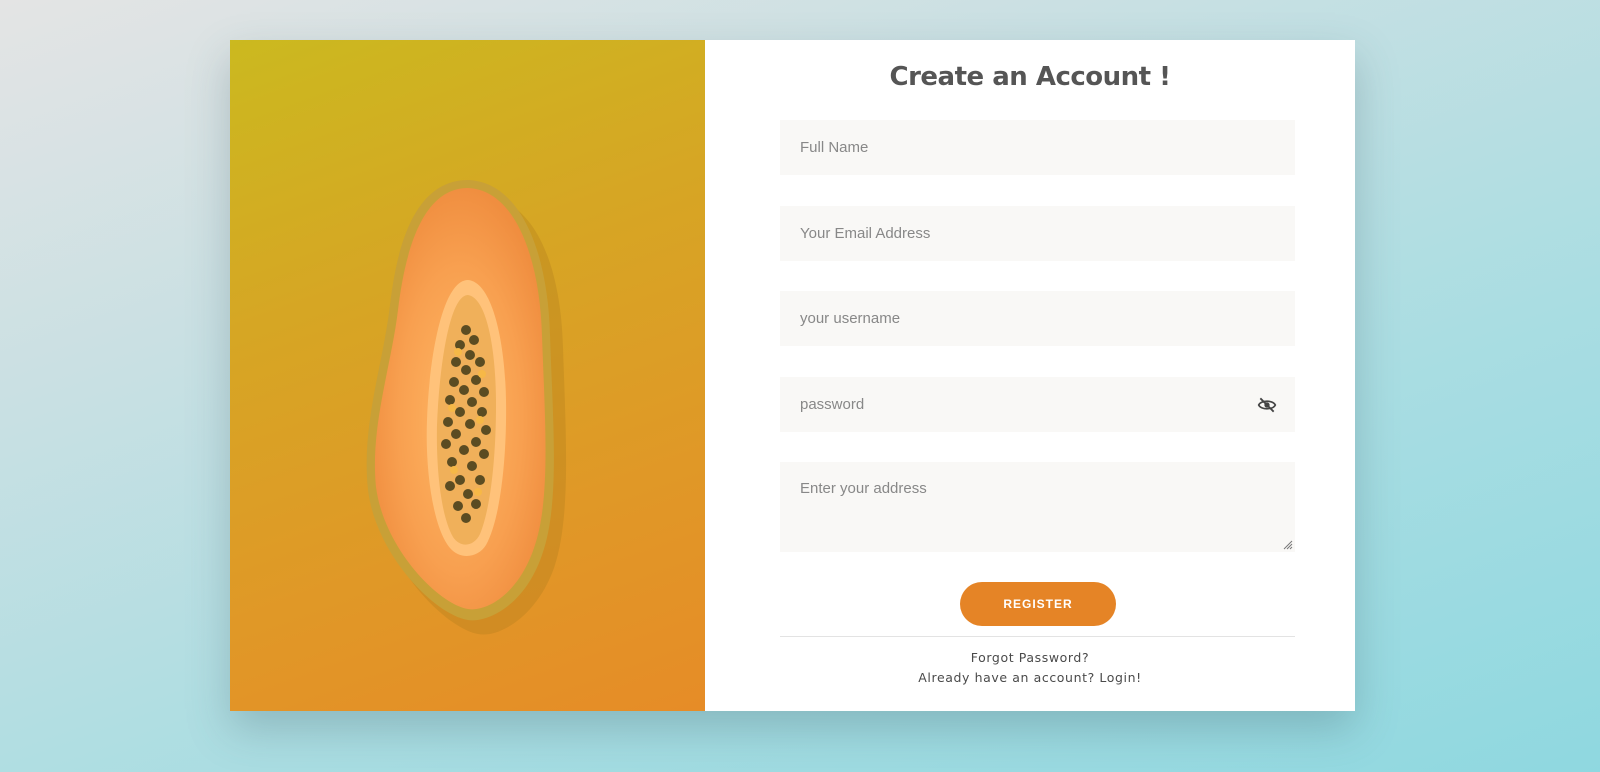  What do you see at coordinates (1020, 404) in the screenshot?
I see `password-input` at bounding box center [1020, 404].